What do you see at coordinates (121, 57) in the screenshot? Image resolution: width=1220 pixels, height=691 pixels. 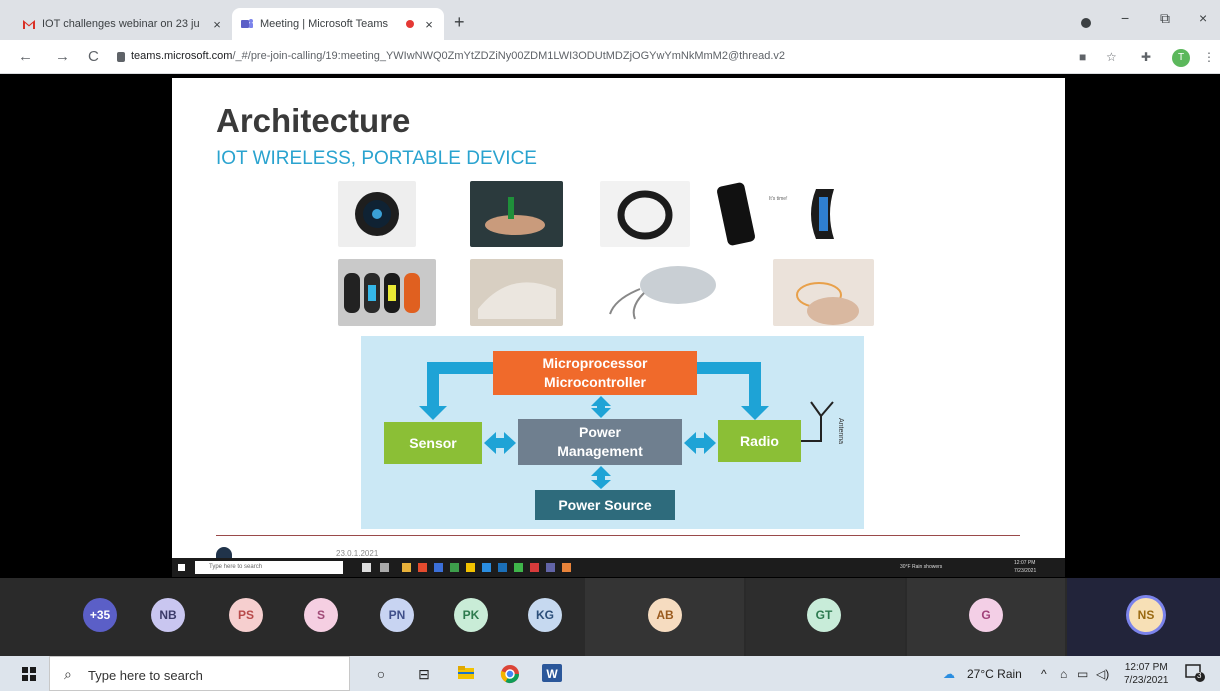 I see `lock-icon` at bounding box center [121, 57].